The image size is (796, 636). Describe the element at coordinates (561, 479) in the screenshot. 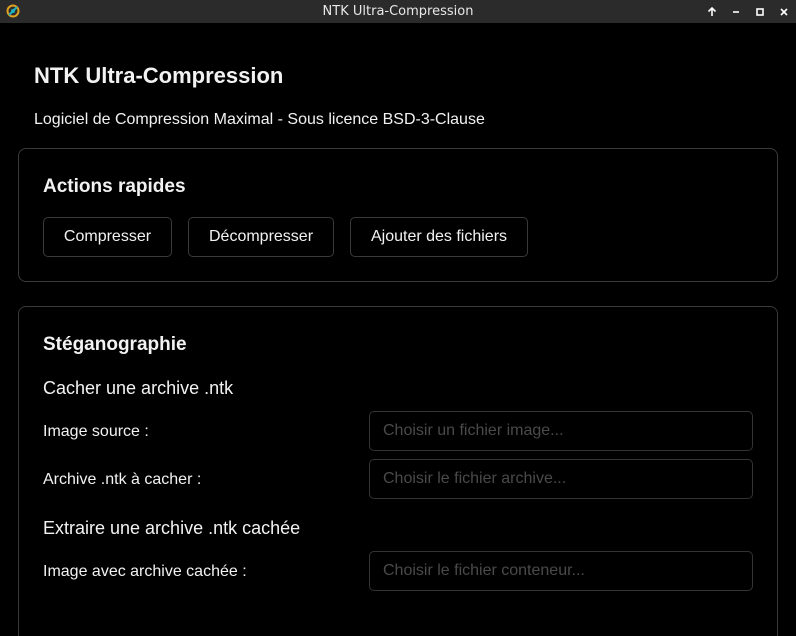

I see `archive-to-hide-input` at that location.